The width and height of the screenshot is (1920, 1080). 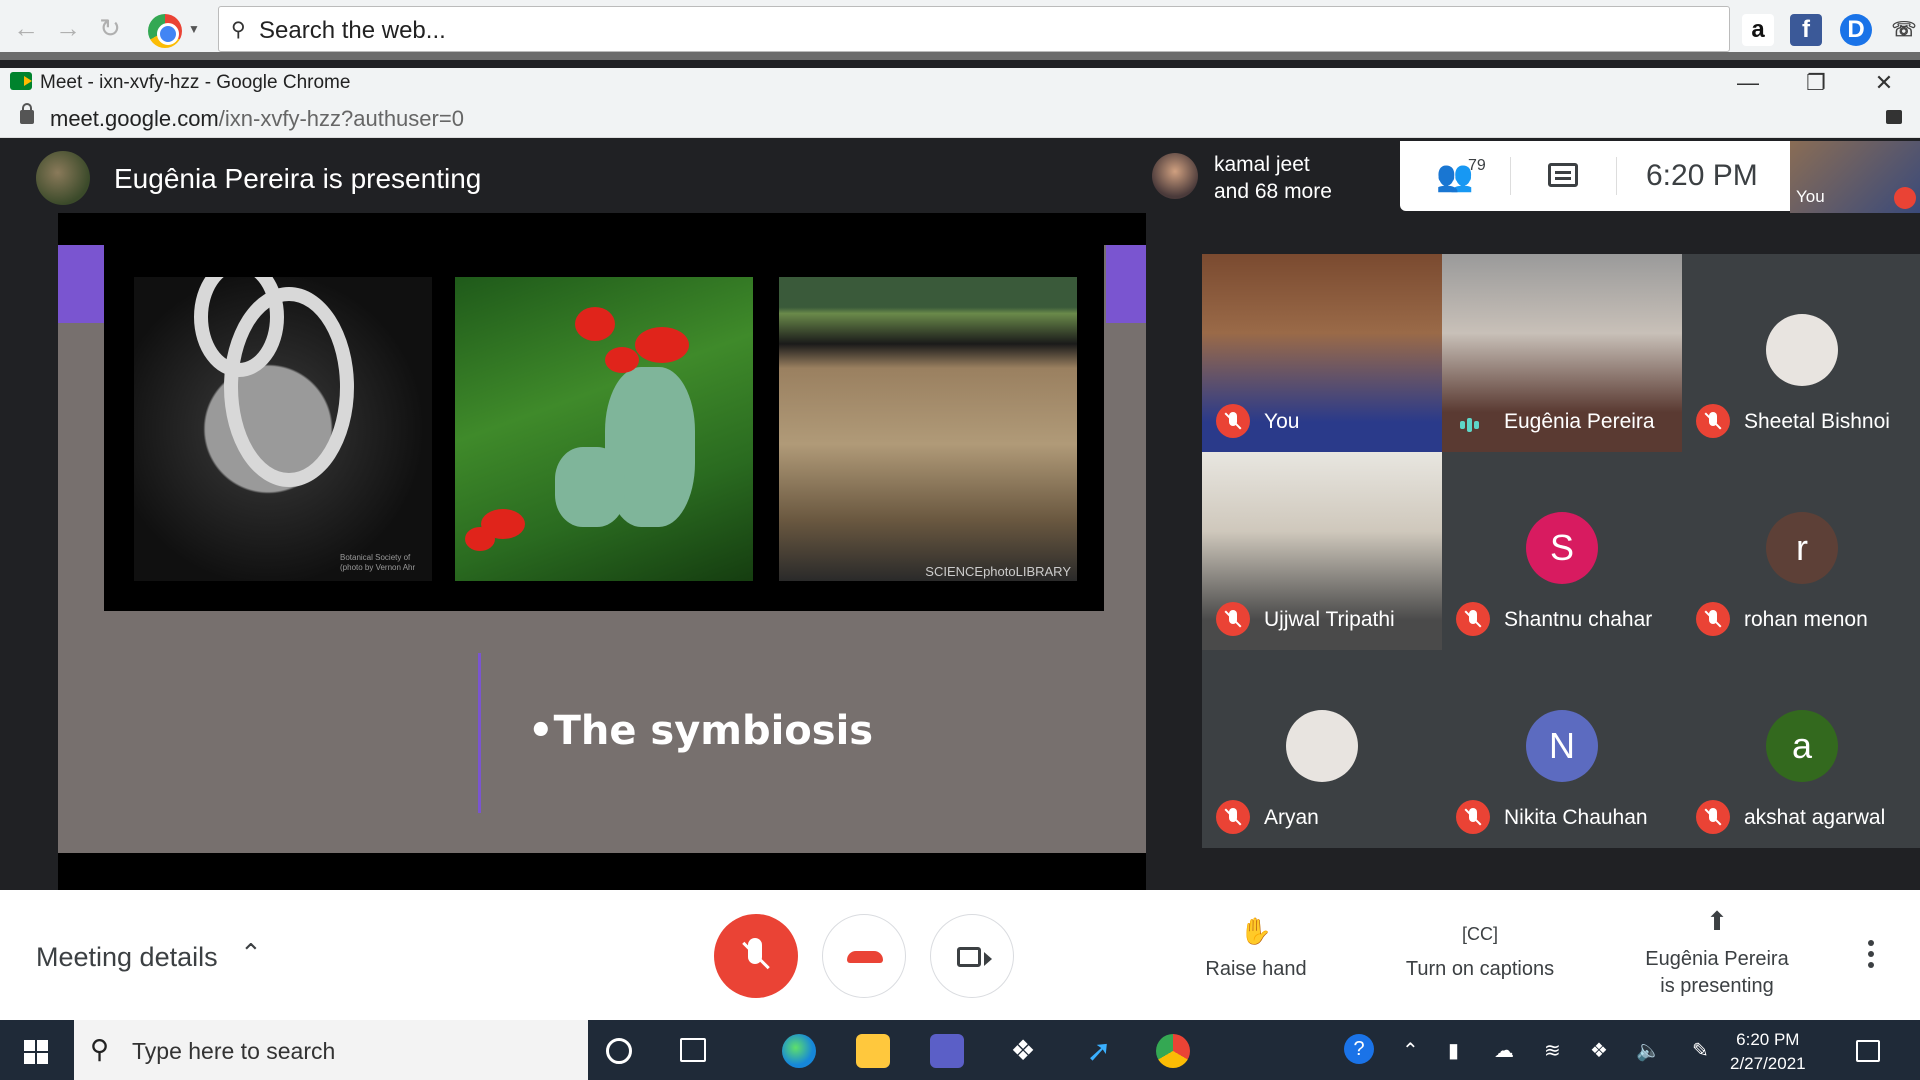 What do you see at coordinates (873, 1051) in the screenshot?
I see `file-explorer-icon` at bounding box center [873, 1051].